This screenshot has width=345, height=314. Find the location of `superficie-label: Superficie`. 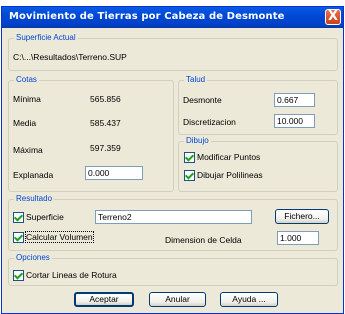

superficie-label: Superficie is located at coordinates (45, 217).